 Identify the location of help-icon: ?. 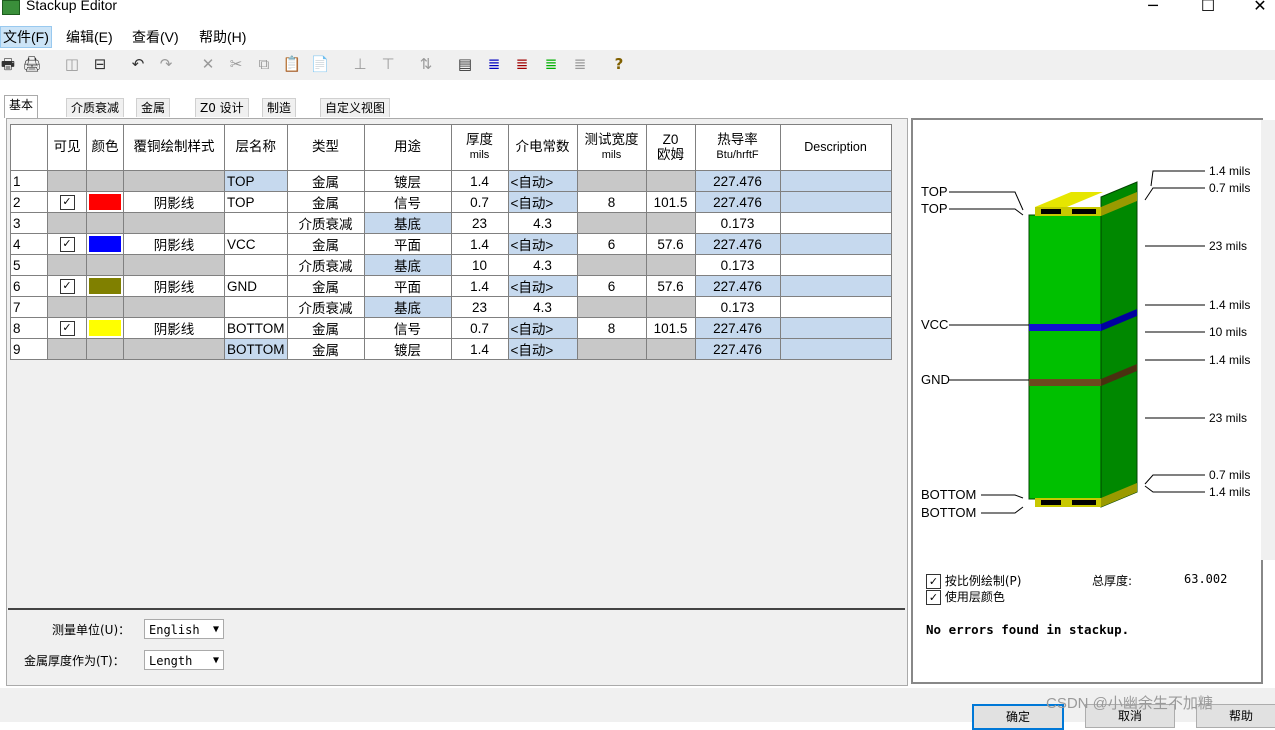
(619, 64).